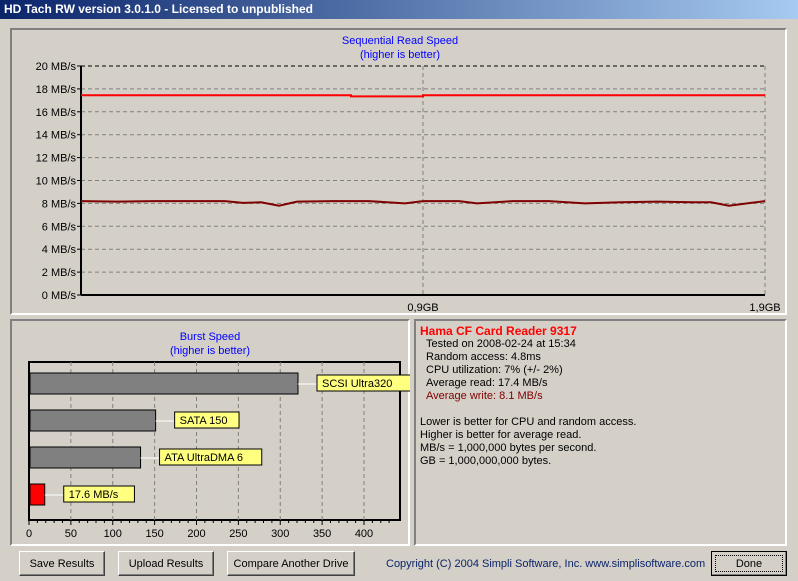 The image size is (798, 581). I want to click on x-tick-label: 0,9GB, so click(422, 308).